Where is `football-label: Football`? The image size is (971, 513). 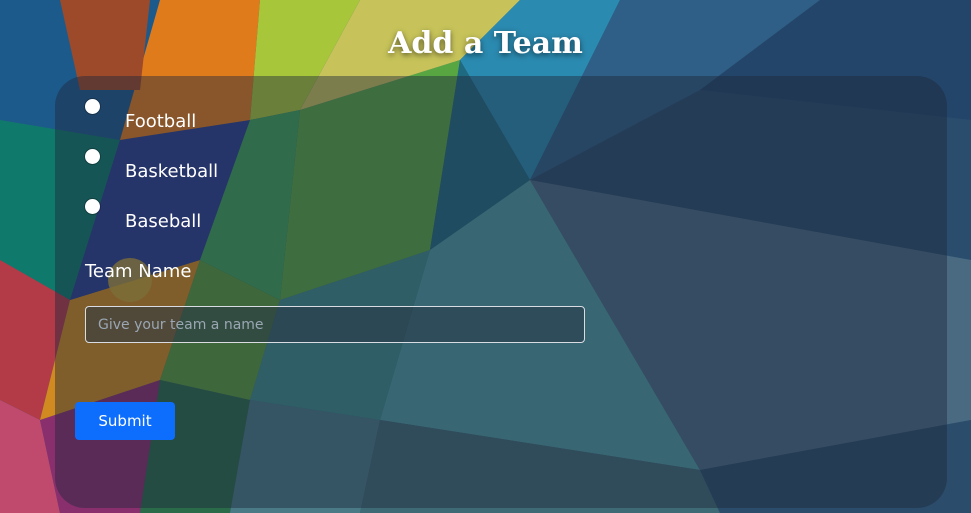 football-label: Football is located at coordinates (161, 121).